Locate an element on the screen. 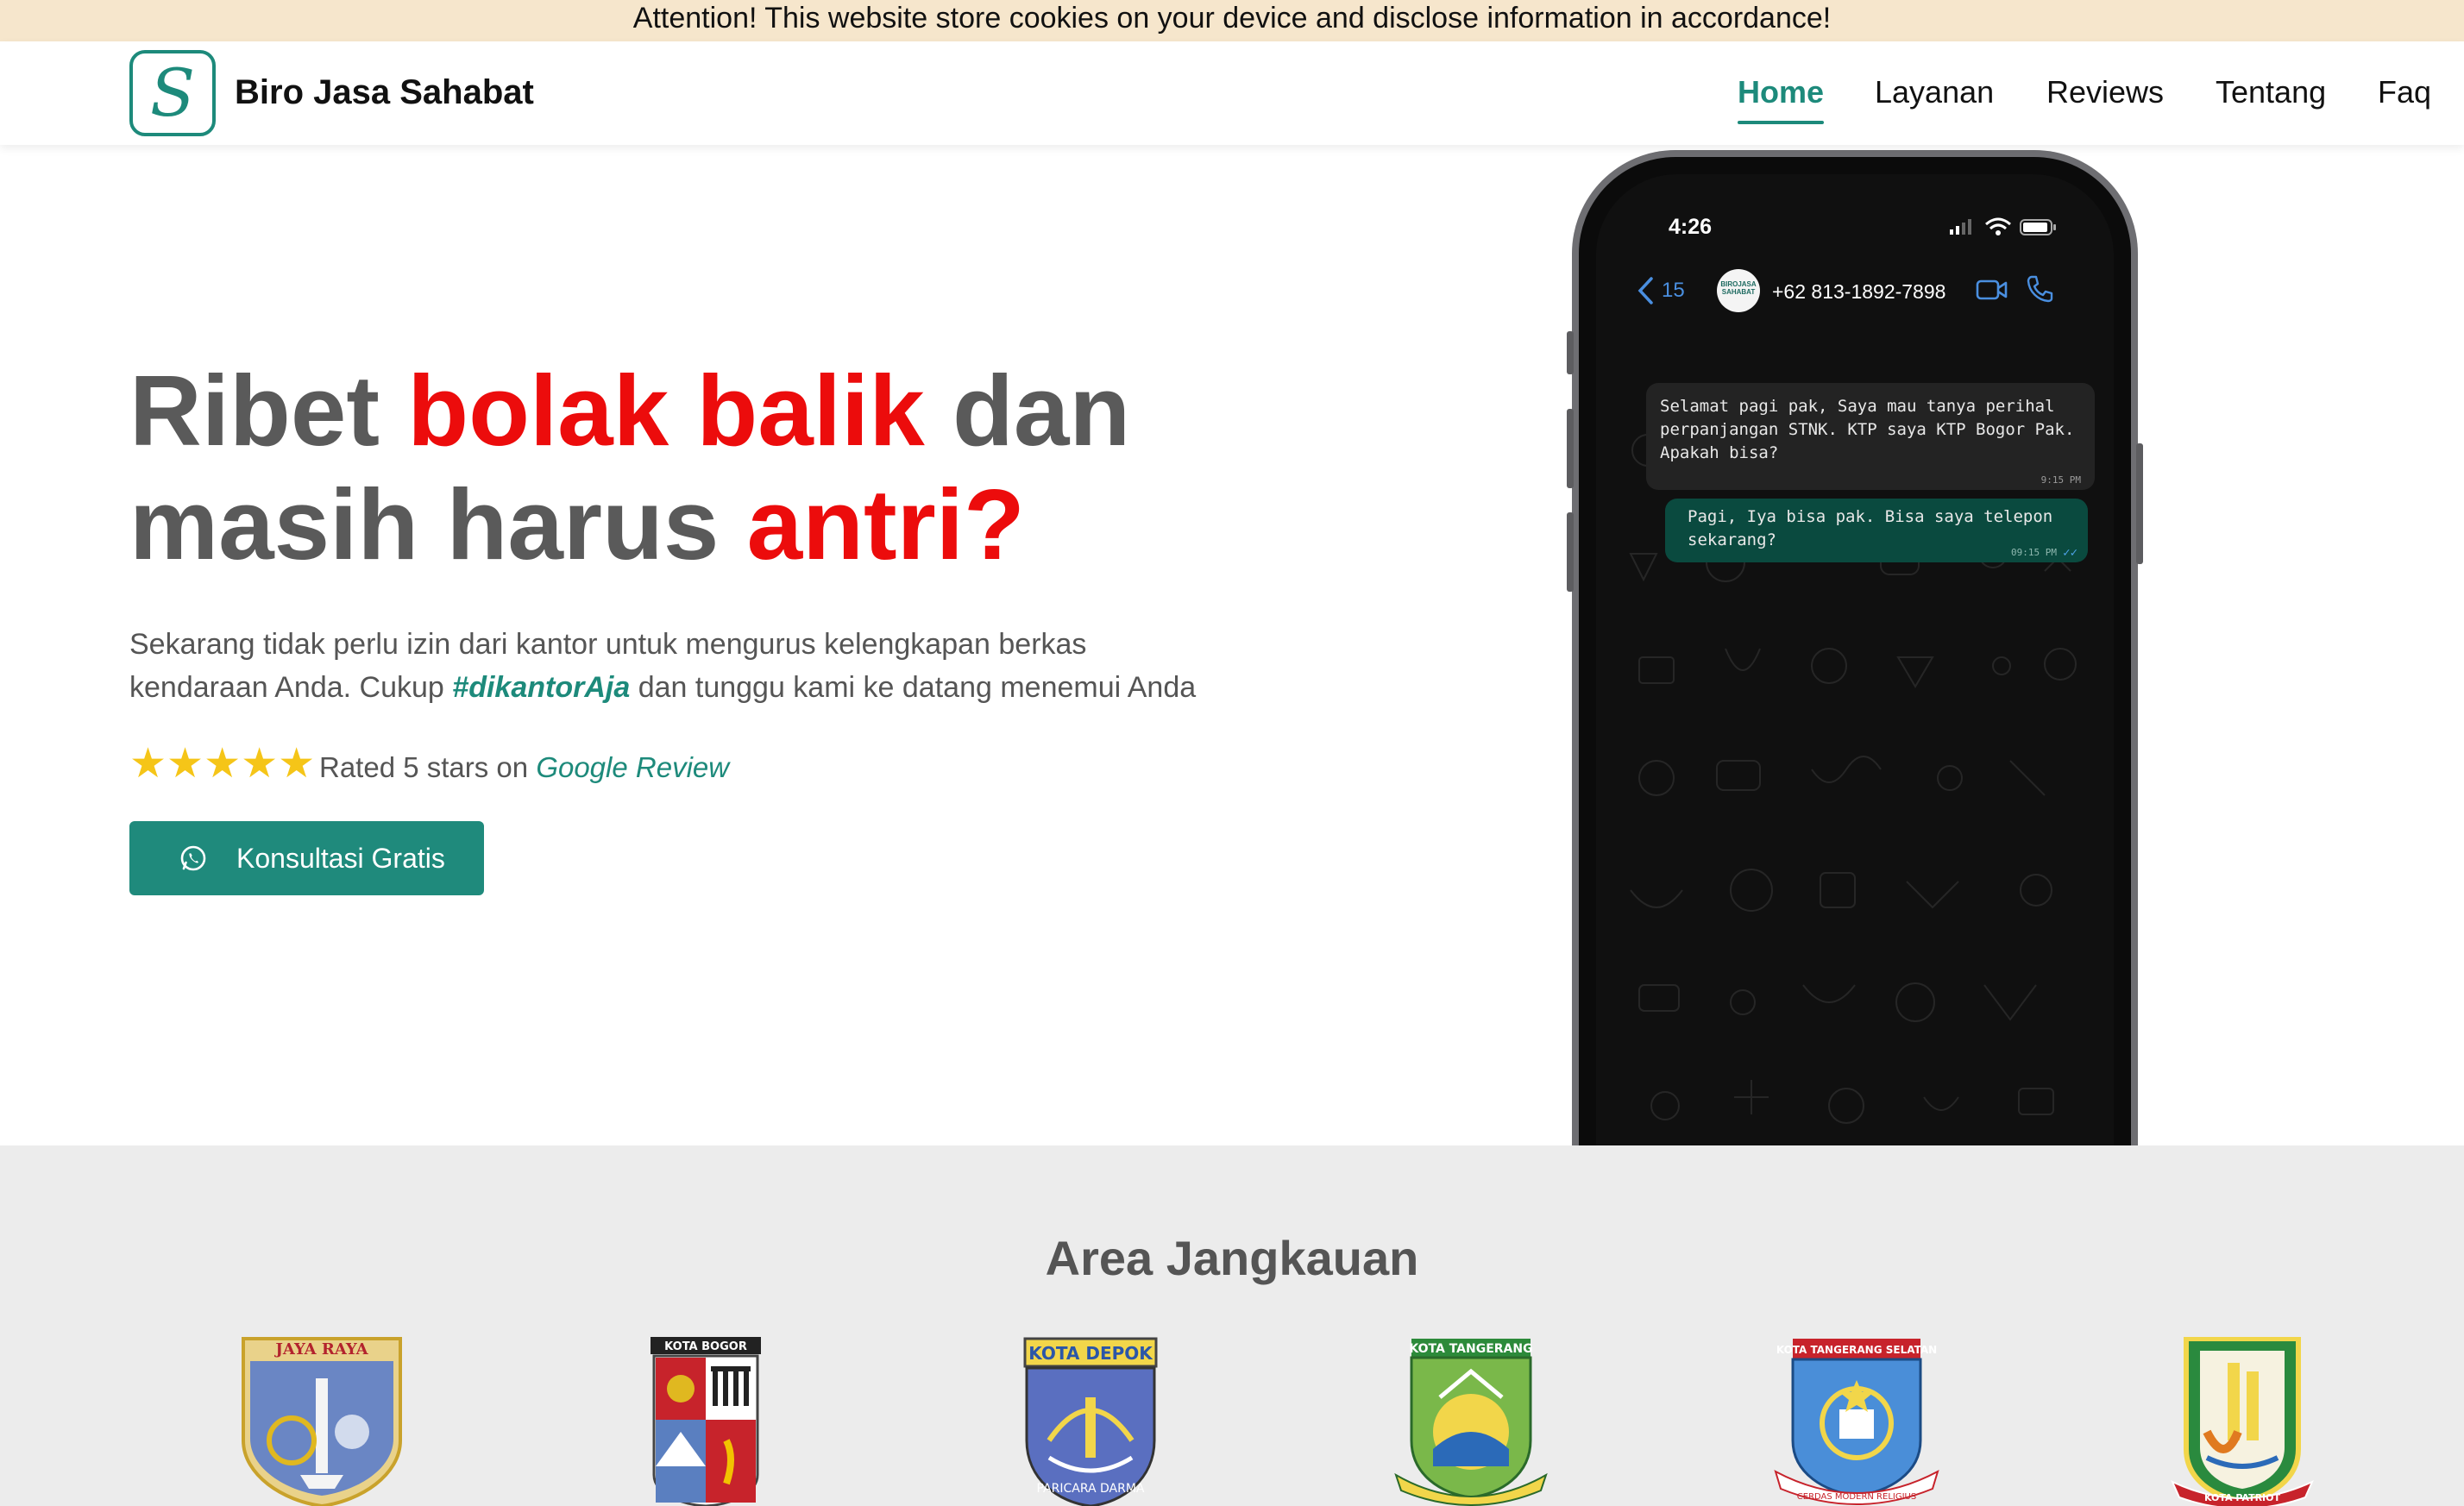  google-review-link: Google Review is located at coordinates (632, 767).